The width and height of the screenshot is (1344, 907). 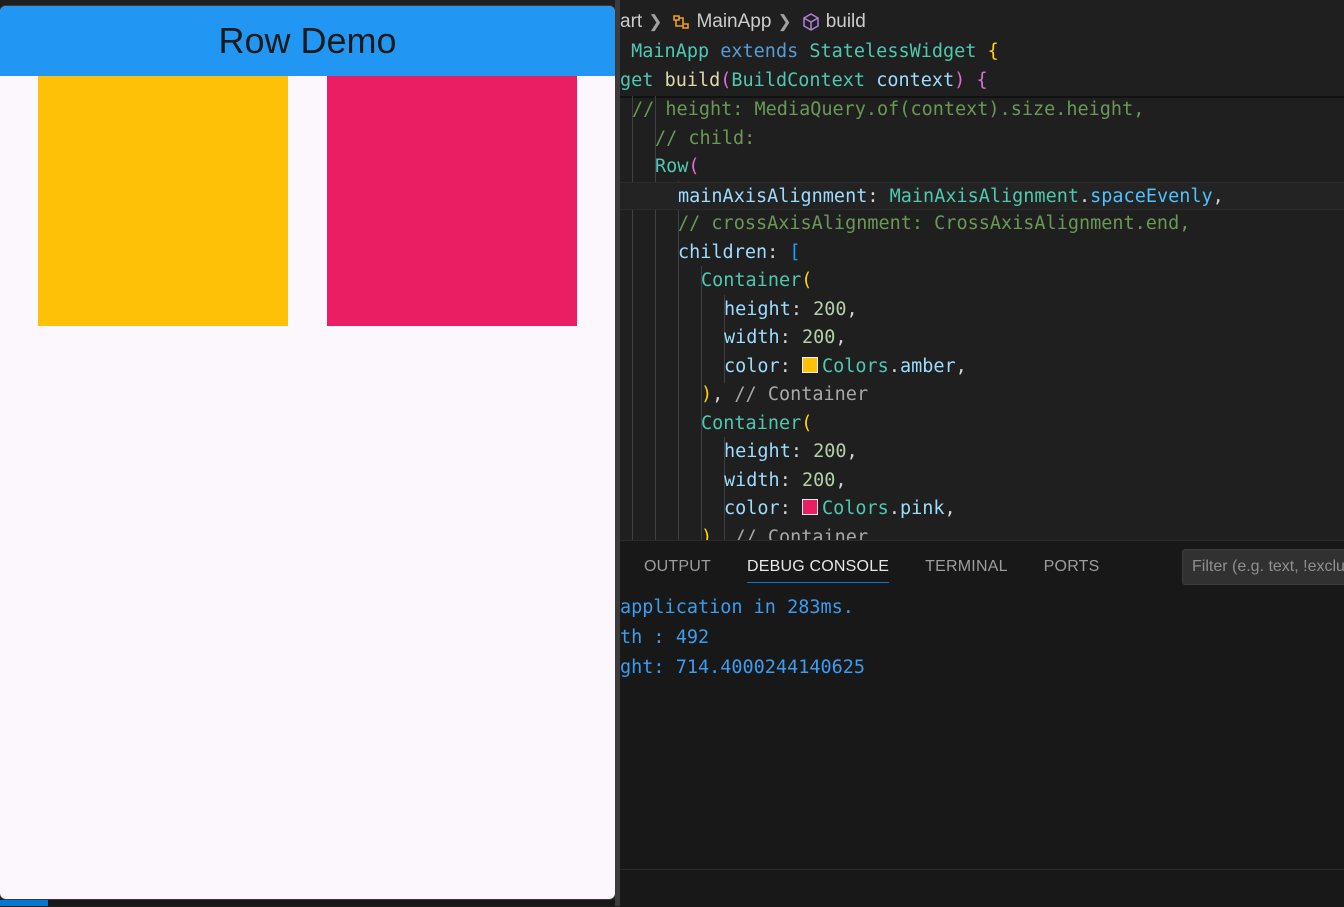 What do you see at coordinates (665, 637) in the screenshot?
I see `console-line: th : 492` at bounding box center [665, 637].